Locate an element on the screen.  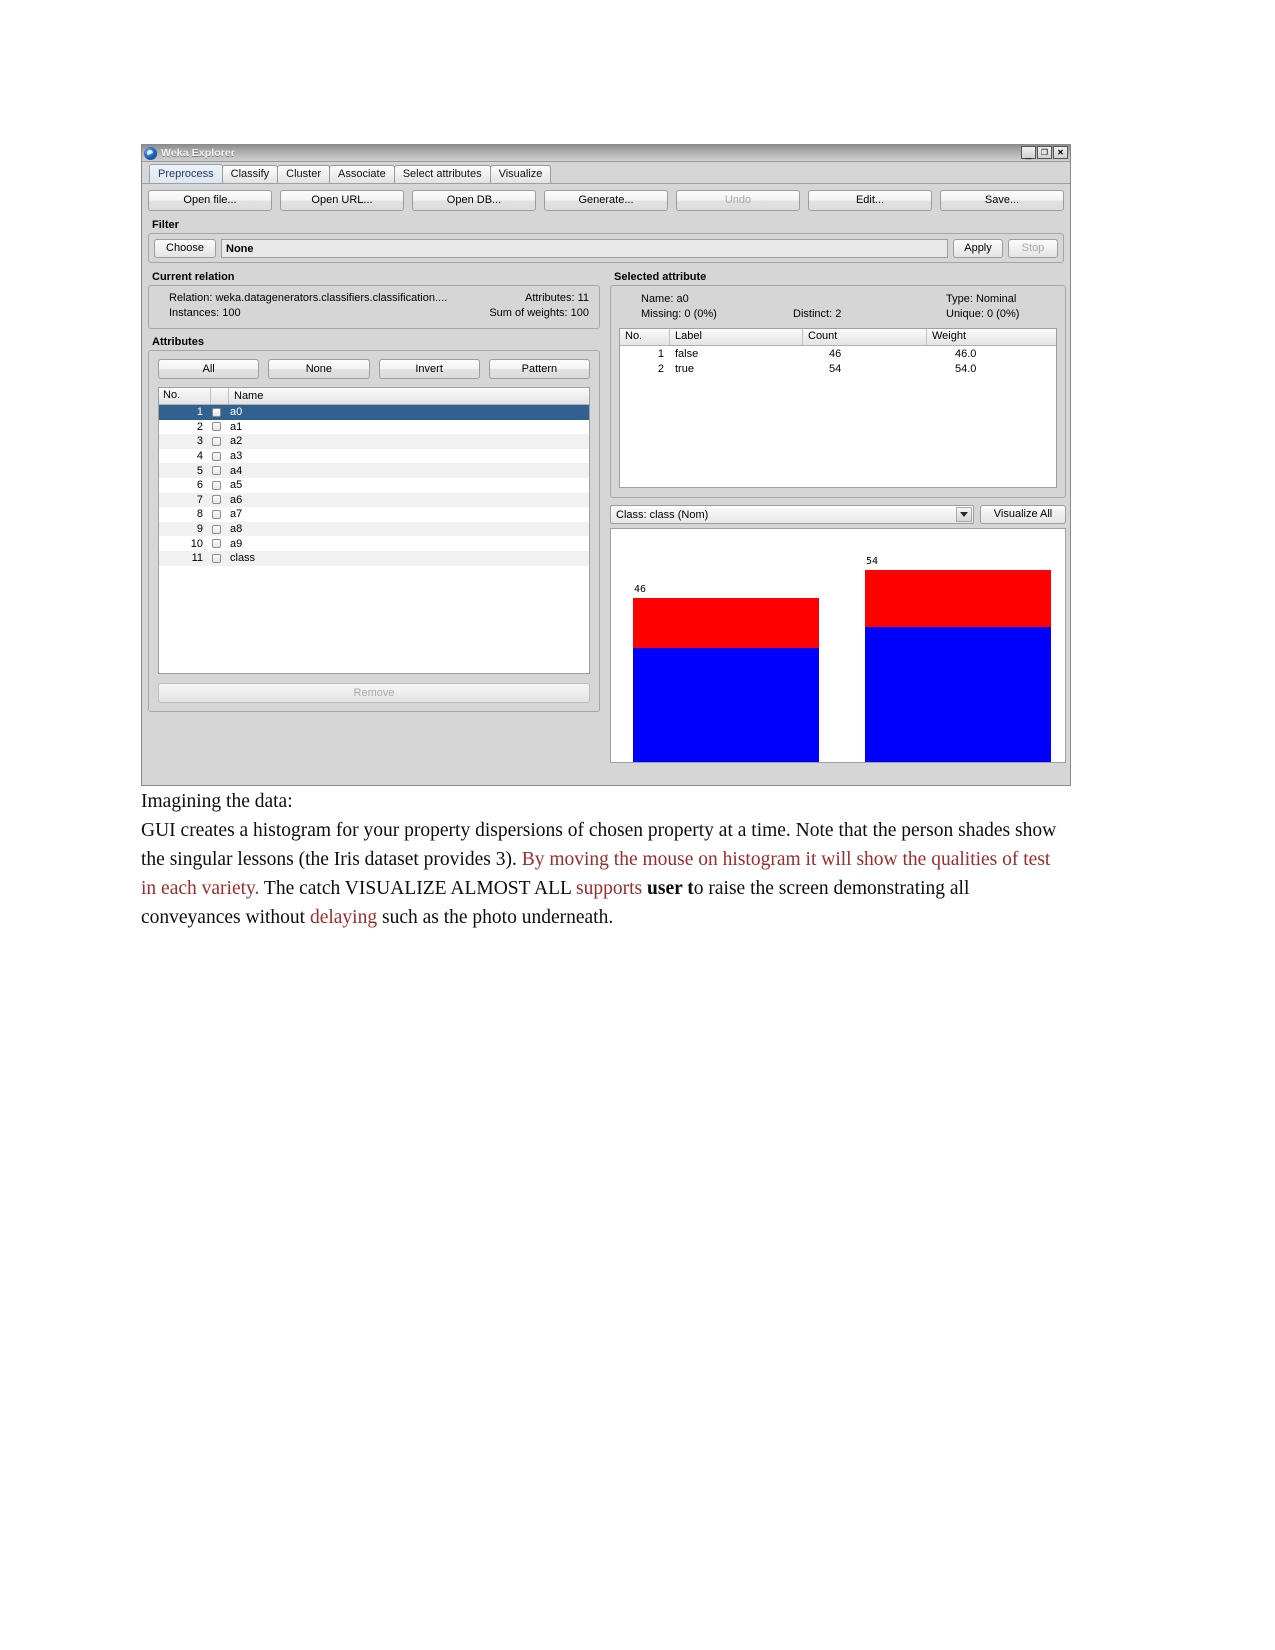
chevron-down-icon is located at coordinates (964, 514).